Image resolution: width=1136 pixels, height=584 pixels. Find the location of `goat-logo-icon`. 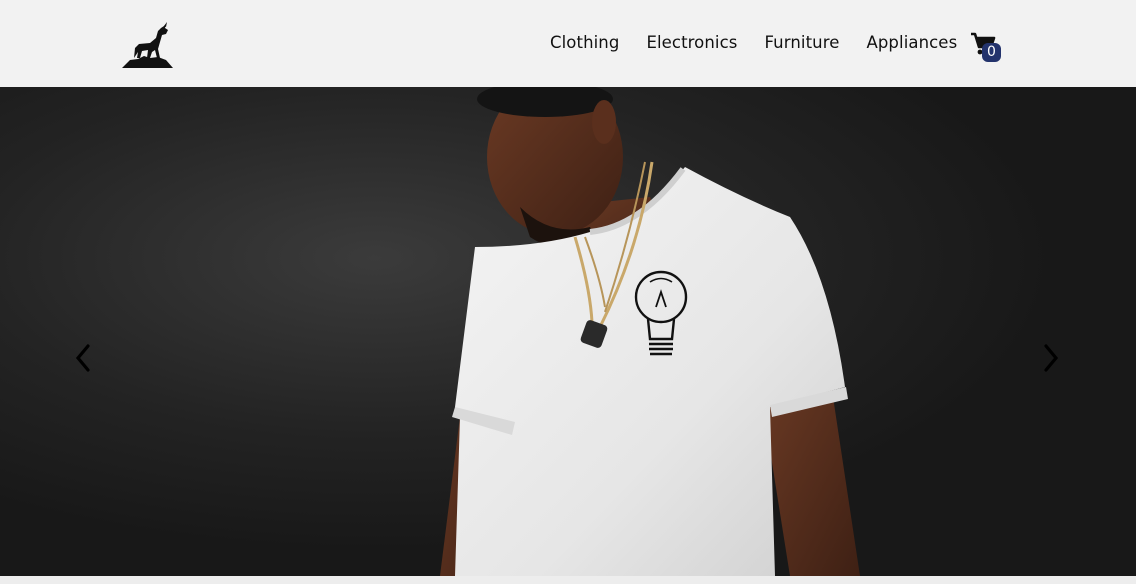

goat-logo-icon is located at coordinates (147, 46).